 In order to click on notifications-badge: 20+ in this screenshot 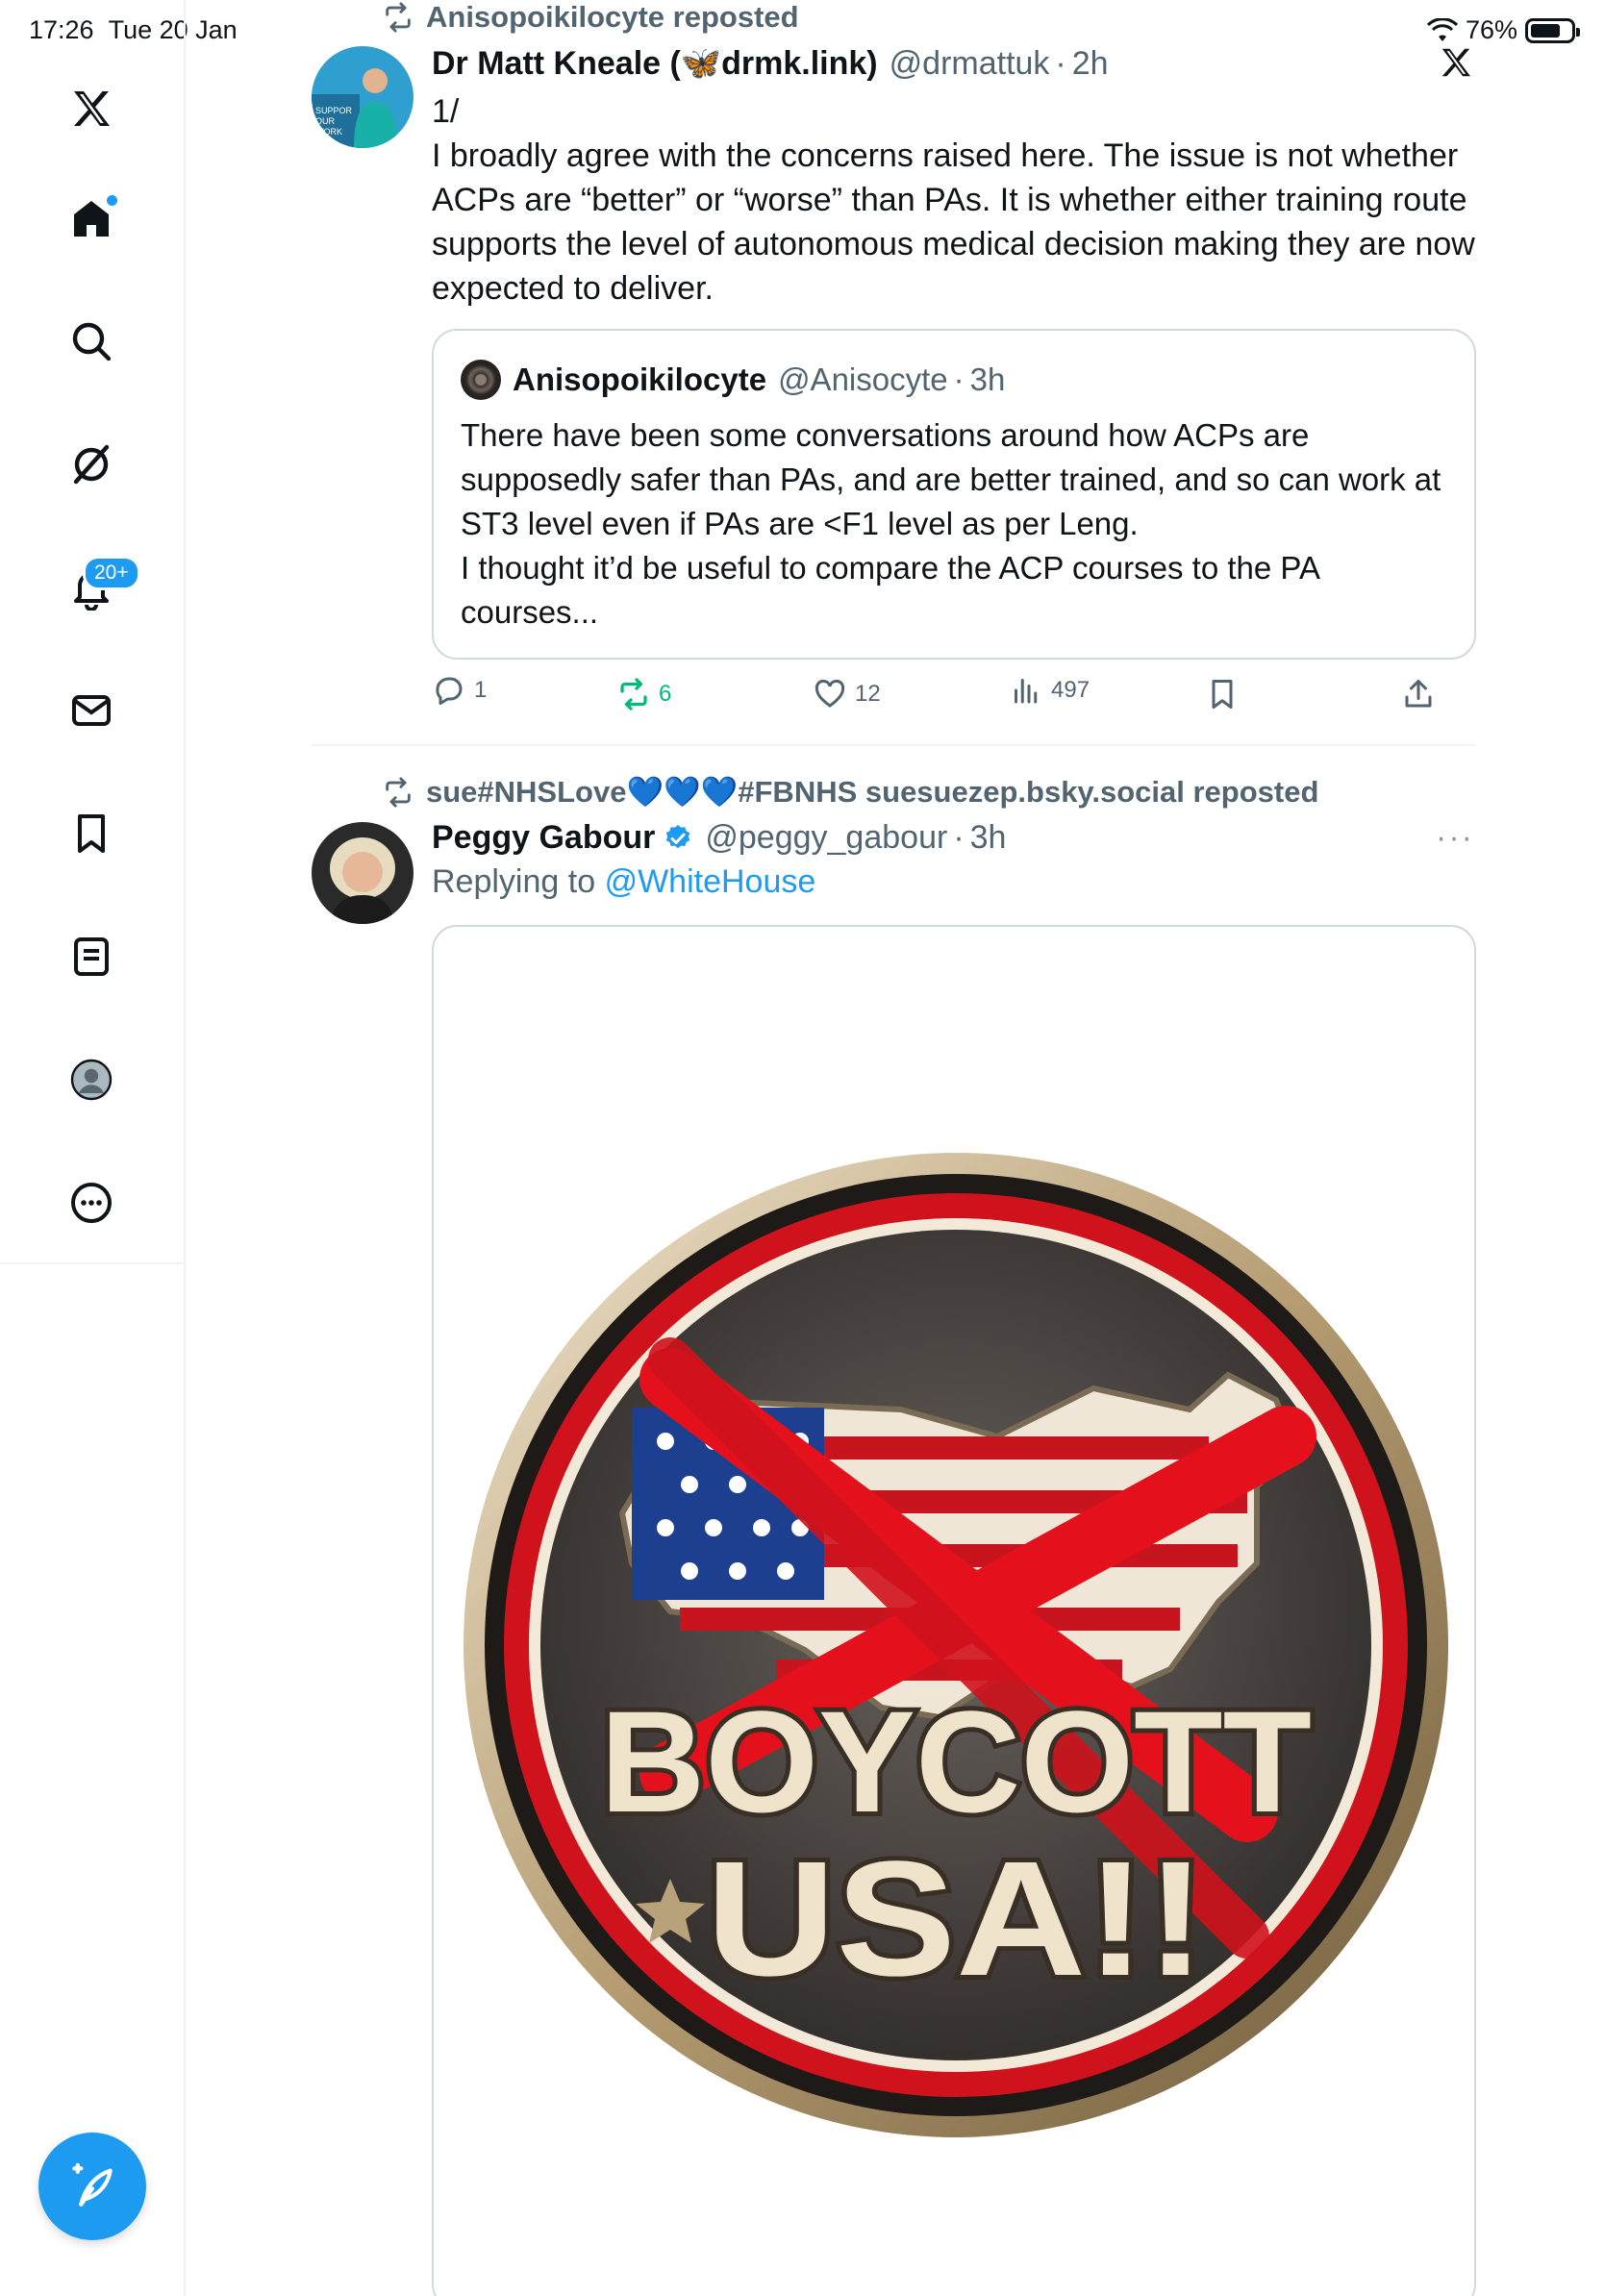, I will do `click(111, 573)`.